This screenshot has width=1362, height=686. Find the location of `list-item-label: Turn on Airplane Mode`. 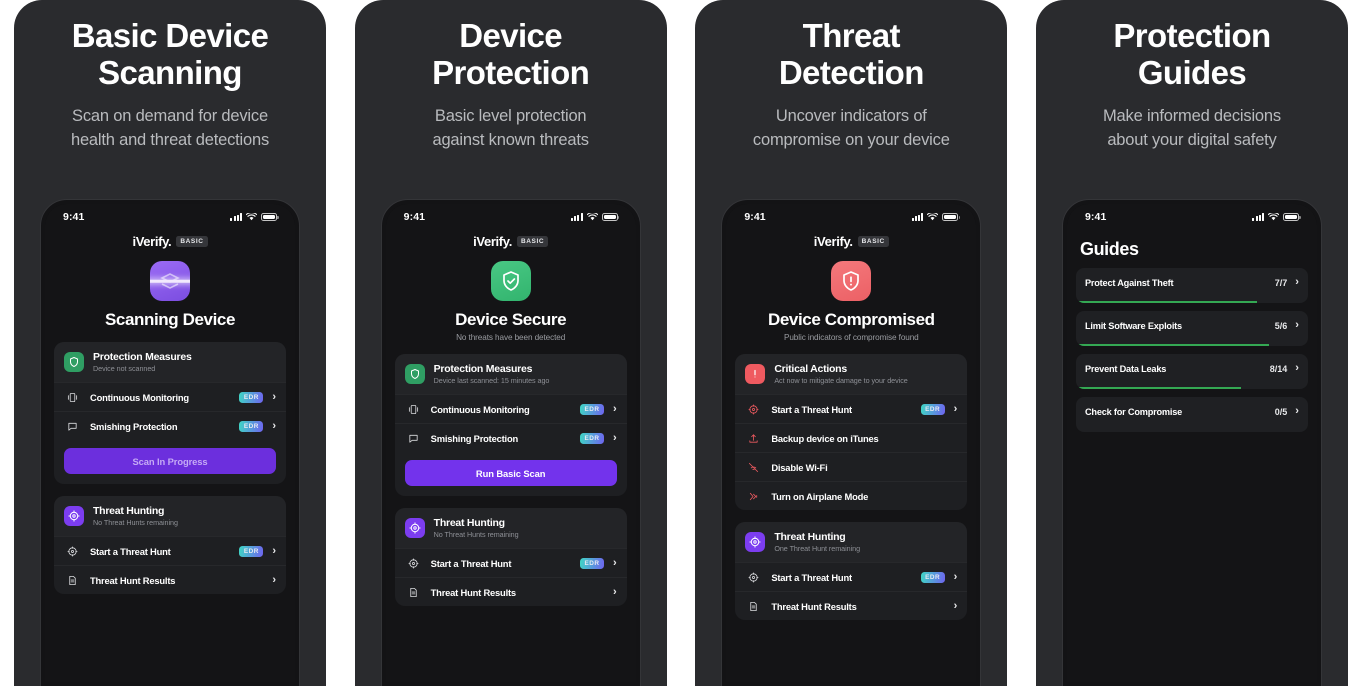

list-item-label: Turn on Airplane Mode is located at coordinates (820, 496).